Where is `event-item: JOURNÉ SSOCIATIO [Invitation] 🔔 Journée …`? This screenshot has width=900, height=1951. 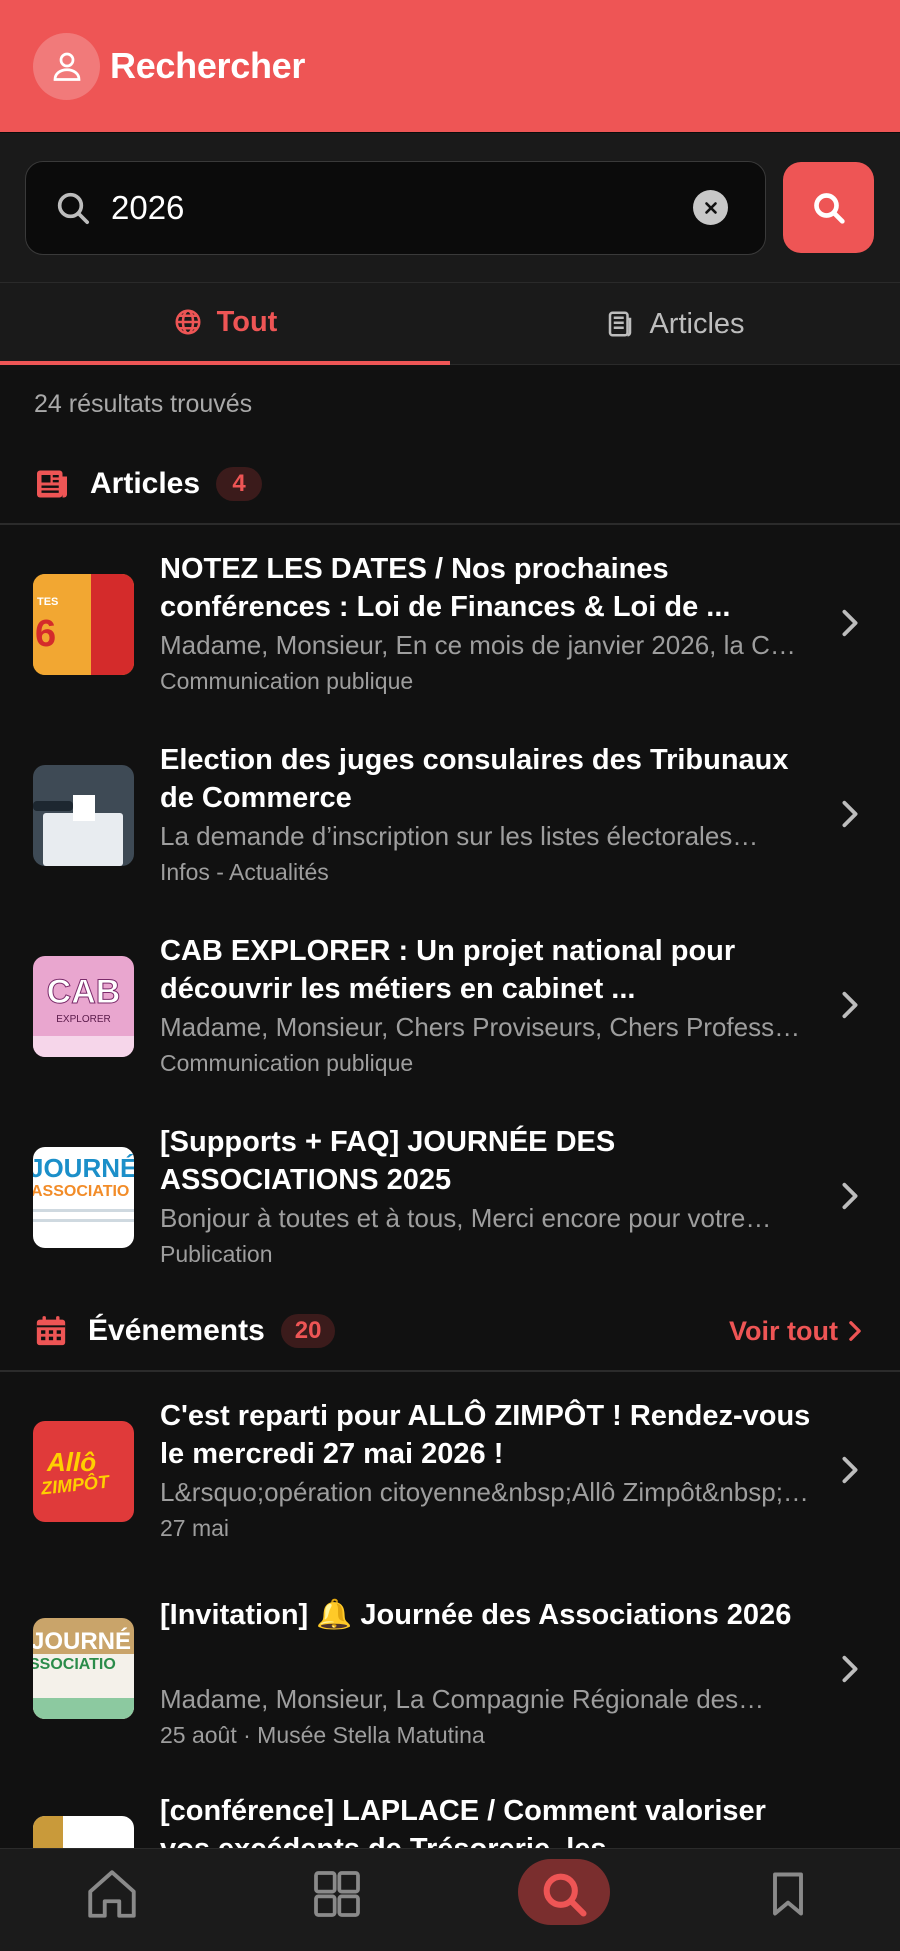
event-item: JOURNÉ SSOCIATIO [Invitation] 🔔 Journée … is located at coordinates (450, 1691).